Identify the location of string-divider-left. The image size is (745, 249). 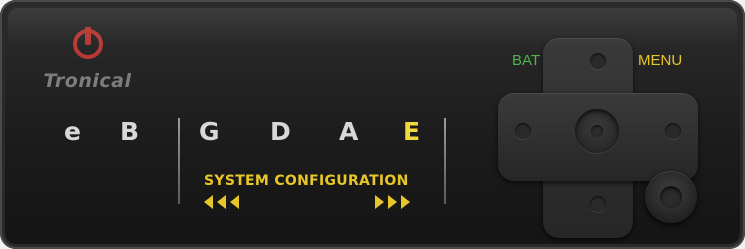
(179, 161).